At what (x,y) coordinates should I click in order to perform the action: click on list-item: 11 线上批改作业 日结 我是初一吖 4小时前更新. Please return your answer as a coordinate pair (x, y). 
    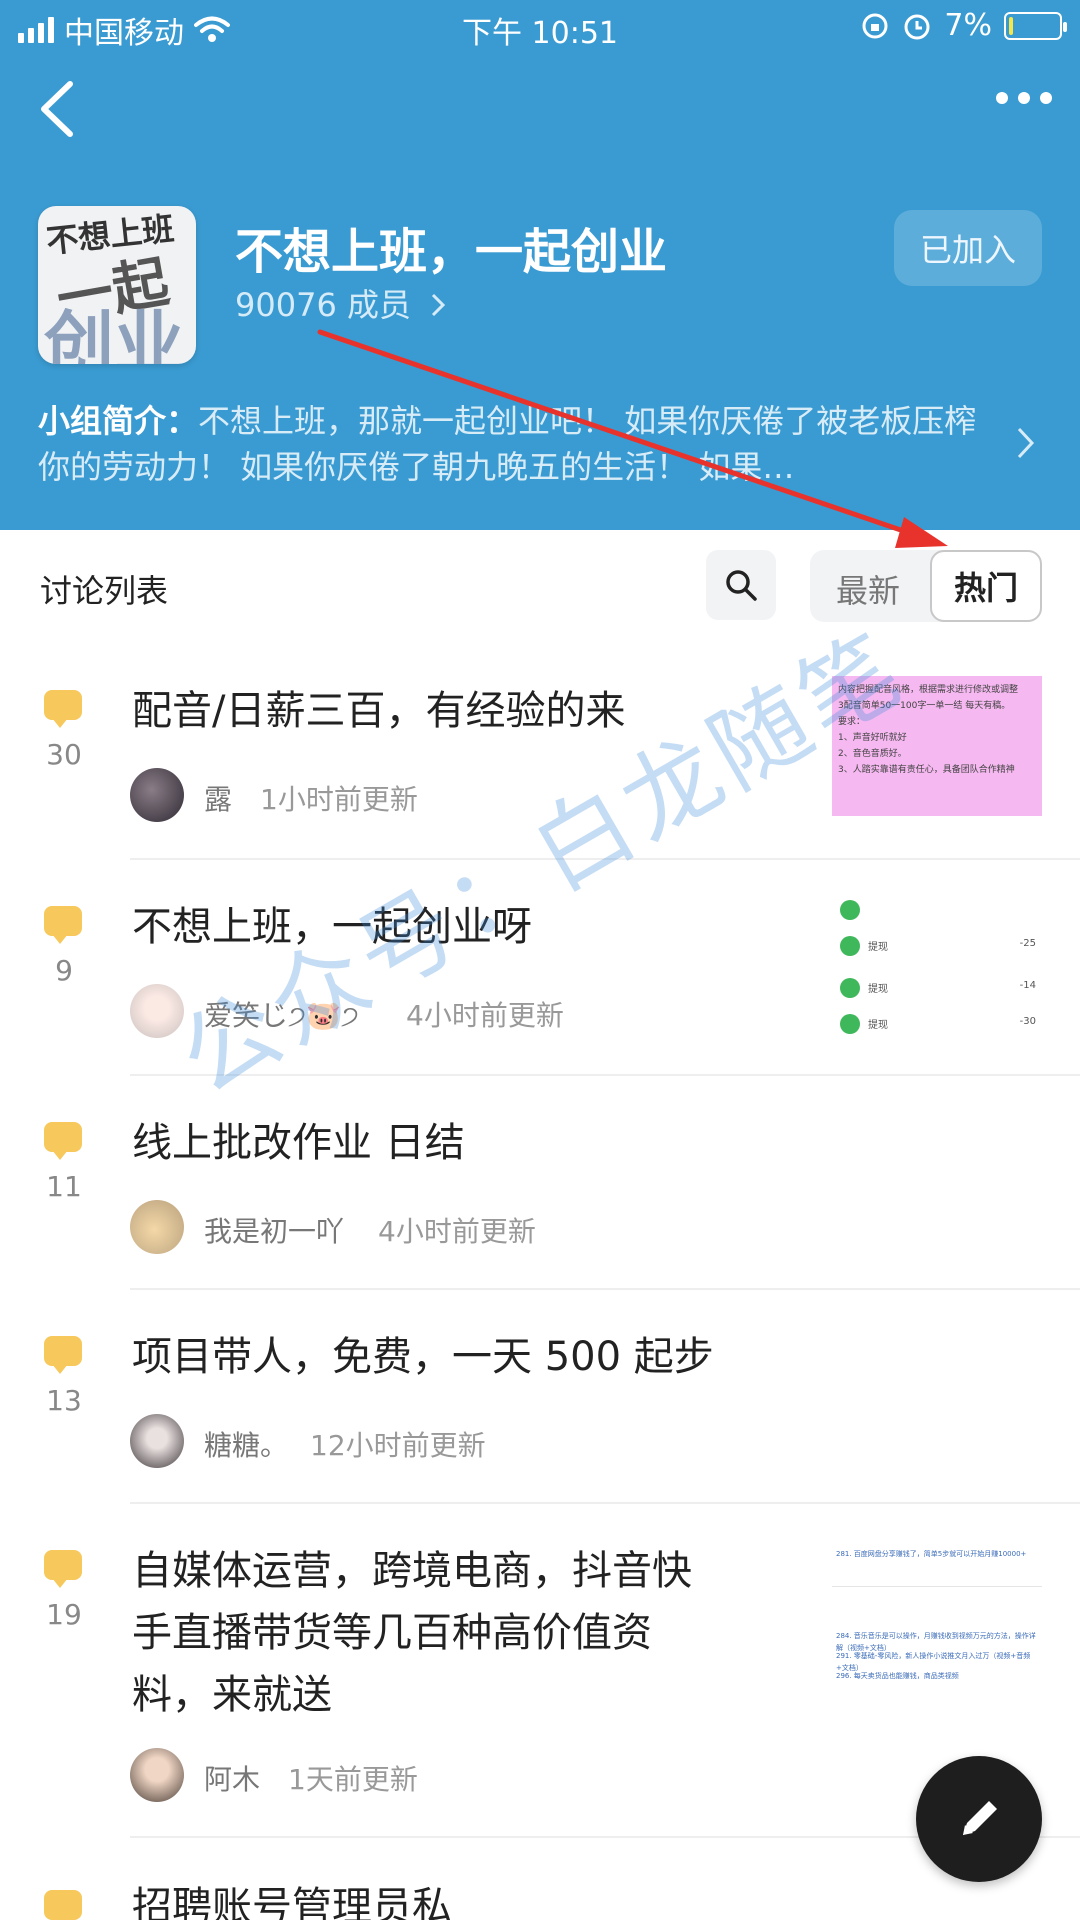
    Looking at the image, I should click on (540, 1202).